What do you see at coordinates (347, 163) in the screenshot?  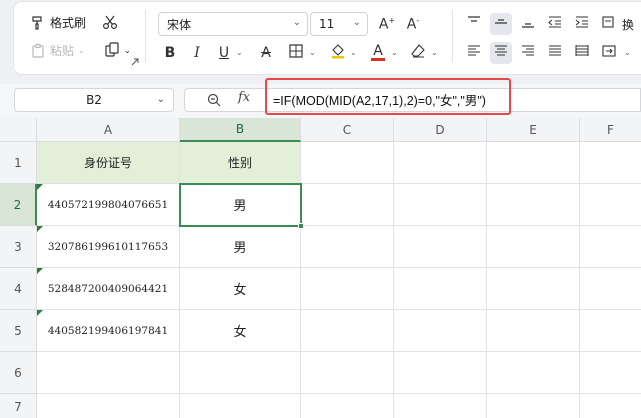 I see `cell-c1` at bounding box center [347, 163].